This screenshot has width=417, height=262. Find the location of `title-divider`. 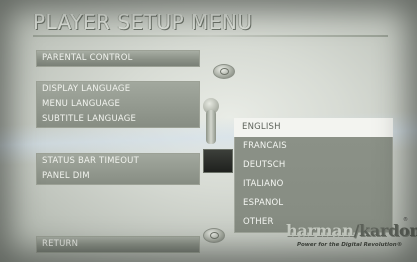

title-divider is located at coordinates (210, 36).